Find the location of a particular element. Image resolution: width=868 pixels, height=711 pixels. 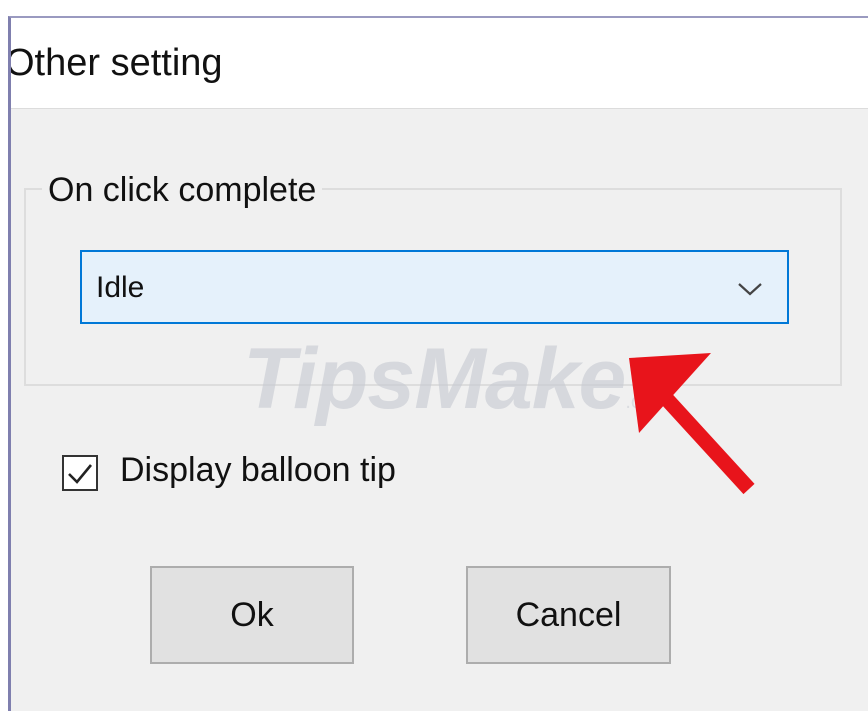

title-bar: Other setting is located at coordinates (439, 63).